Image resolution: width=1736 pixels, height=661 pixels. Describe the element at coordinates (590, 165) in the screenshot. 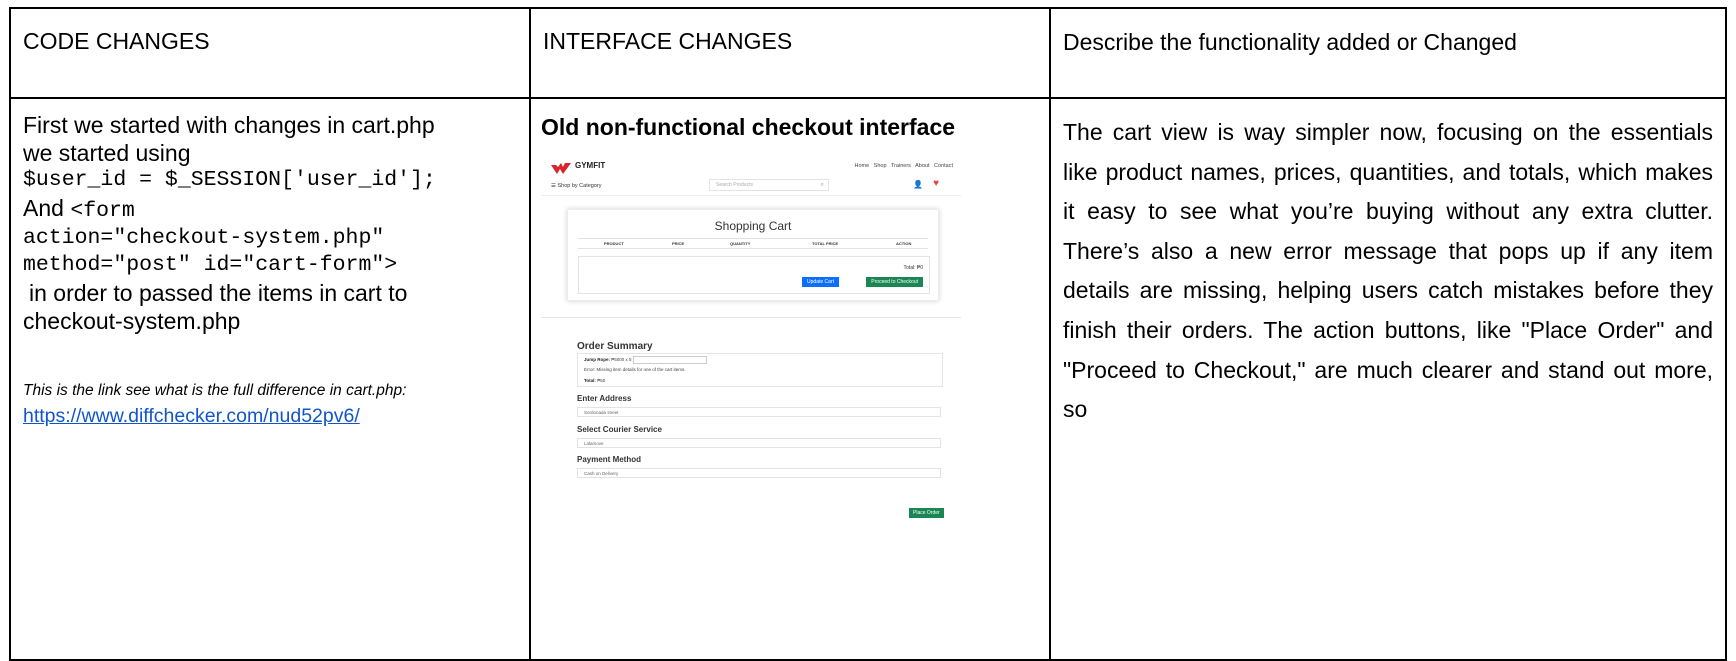

I see `mock-brand: GYMFIT` at that location.